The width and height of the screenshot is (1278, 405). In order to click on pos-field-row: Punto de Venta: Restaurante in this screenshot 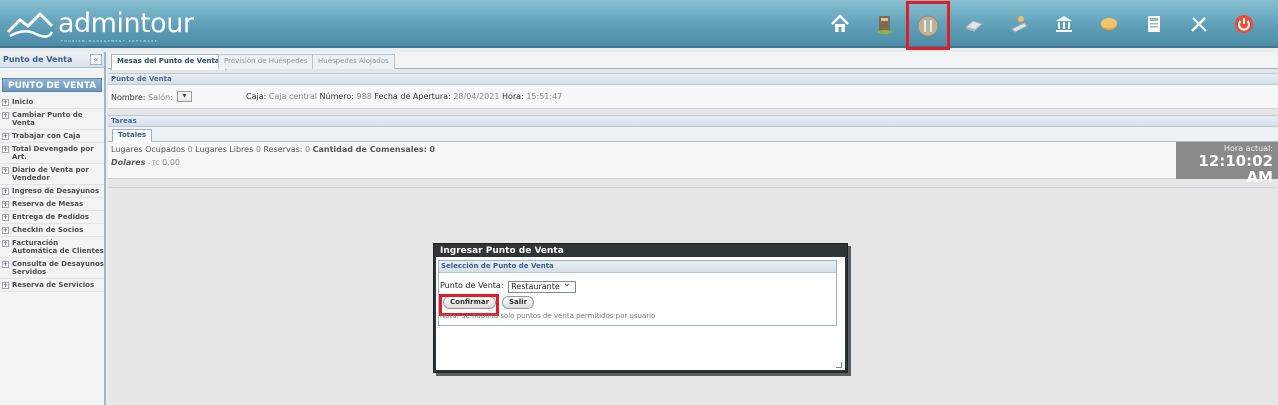, I will do `click(508, 285)`.